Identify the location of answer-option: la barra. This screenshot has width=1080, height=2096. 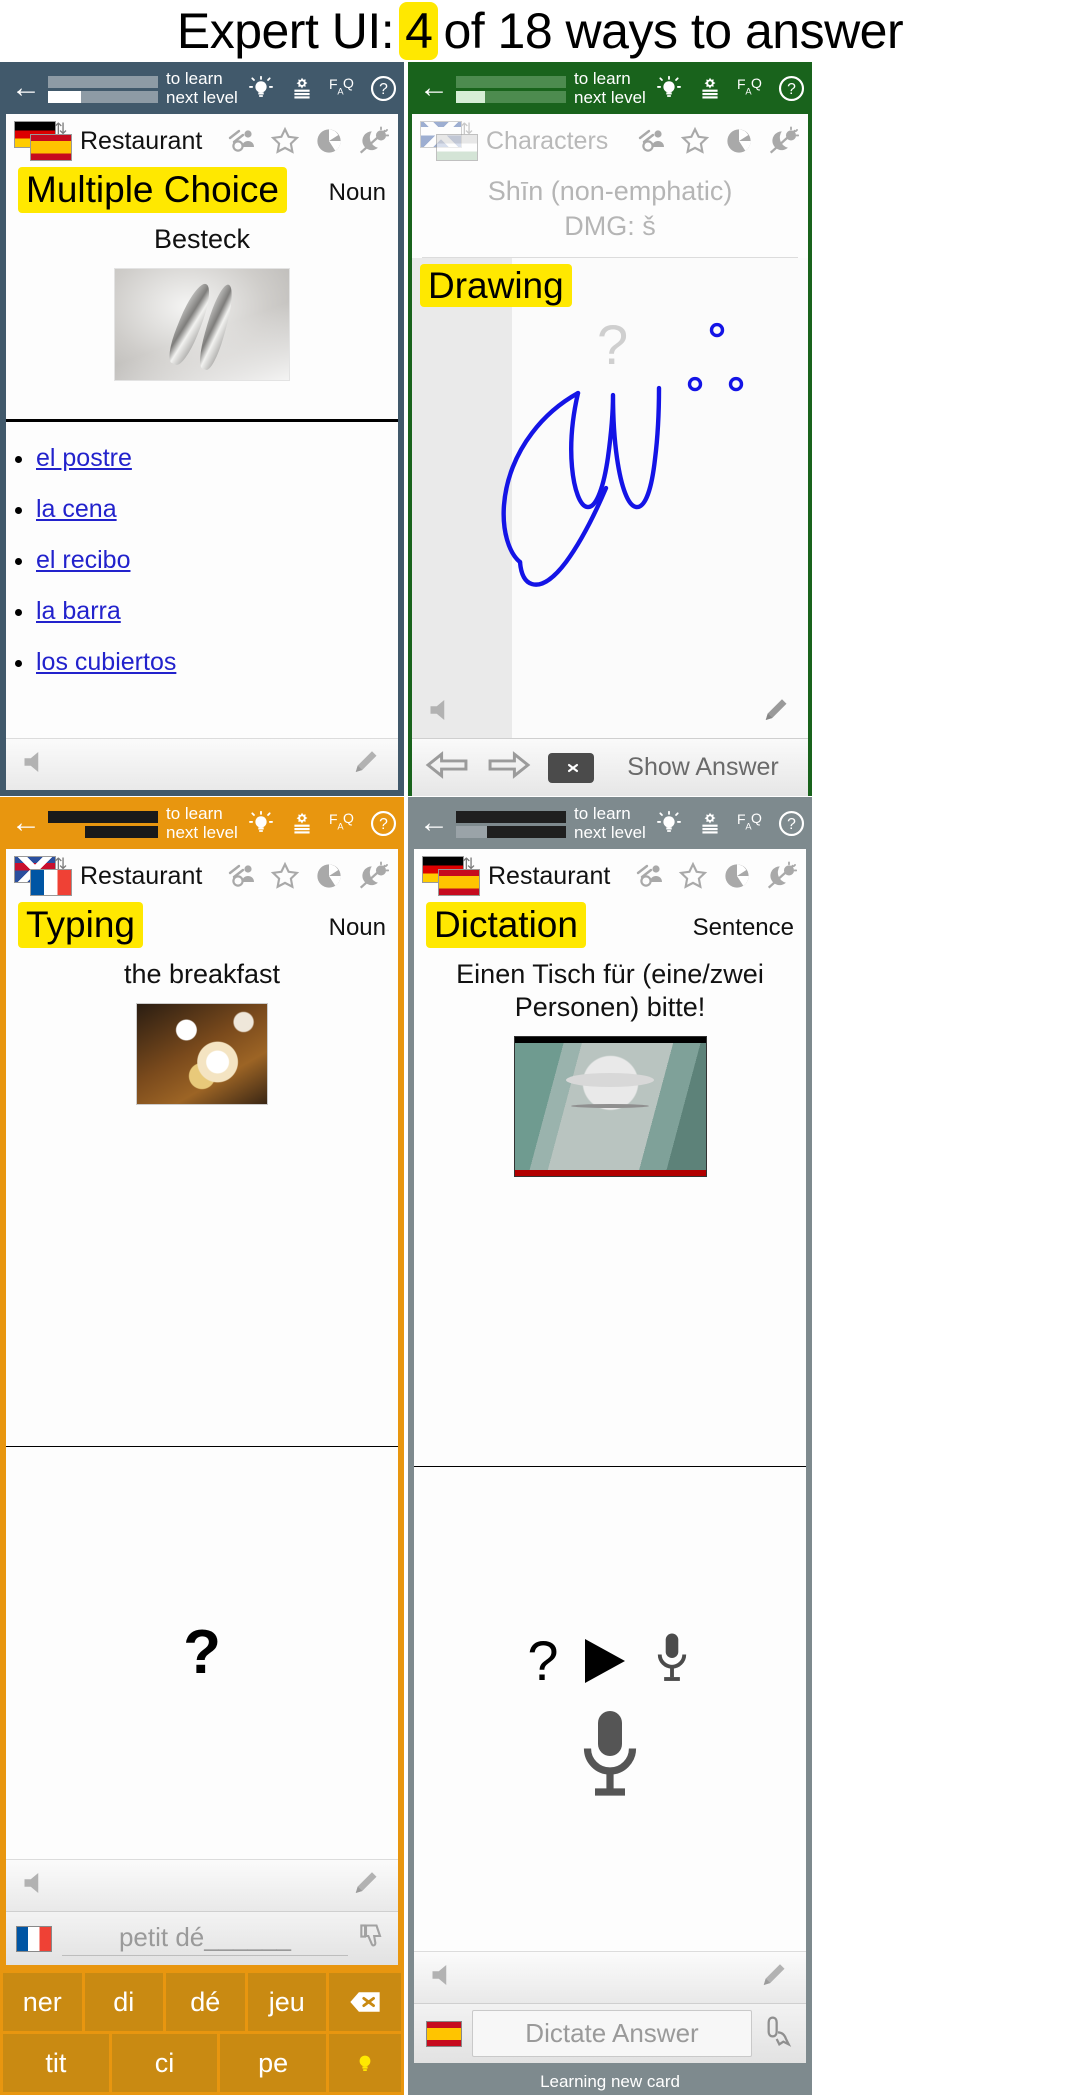
(78, 611).